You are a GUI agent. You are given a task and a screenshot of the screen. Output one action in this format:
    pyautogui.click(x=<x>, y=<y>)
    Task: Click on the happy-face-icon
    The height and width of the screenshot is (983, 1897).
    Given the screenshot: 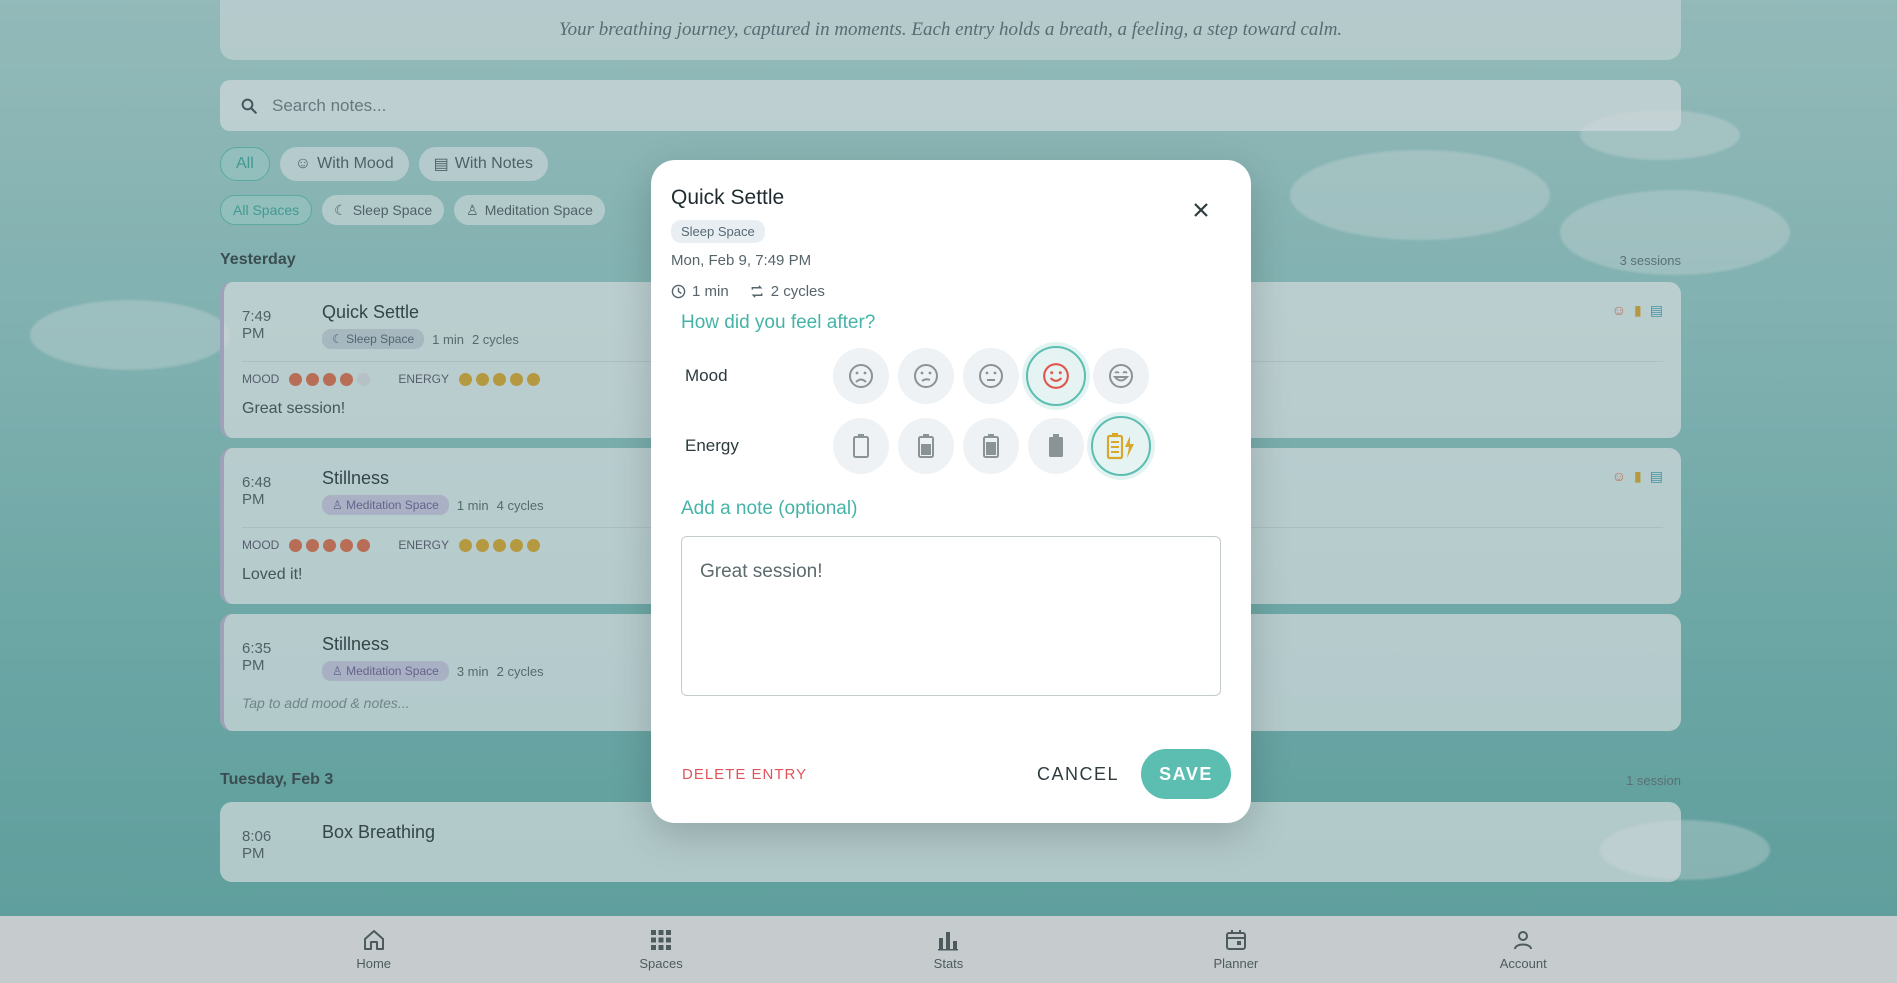 What is the action you would take?
    pyautogui.click(x=1056, y=376)
    